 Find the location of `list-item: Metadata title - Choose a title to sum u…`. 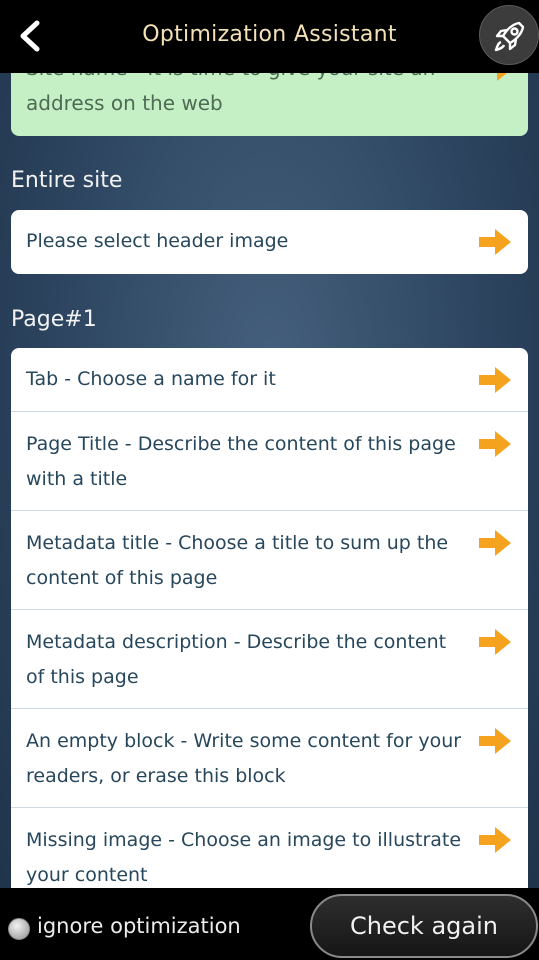

list-item: Metadata title - Choose a title to sum u… is located at coordinates (269, 560).